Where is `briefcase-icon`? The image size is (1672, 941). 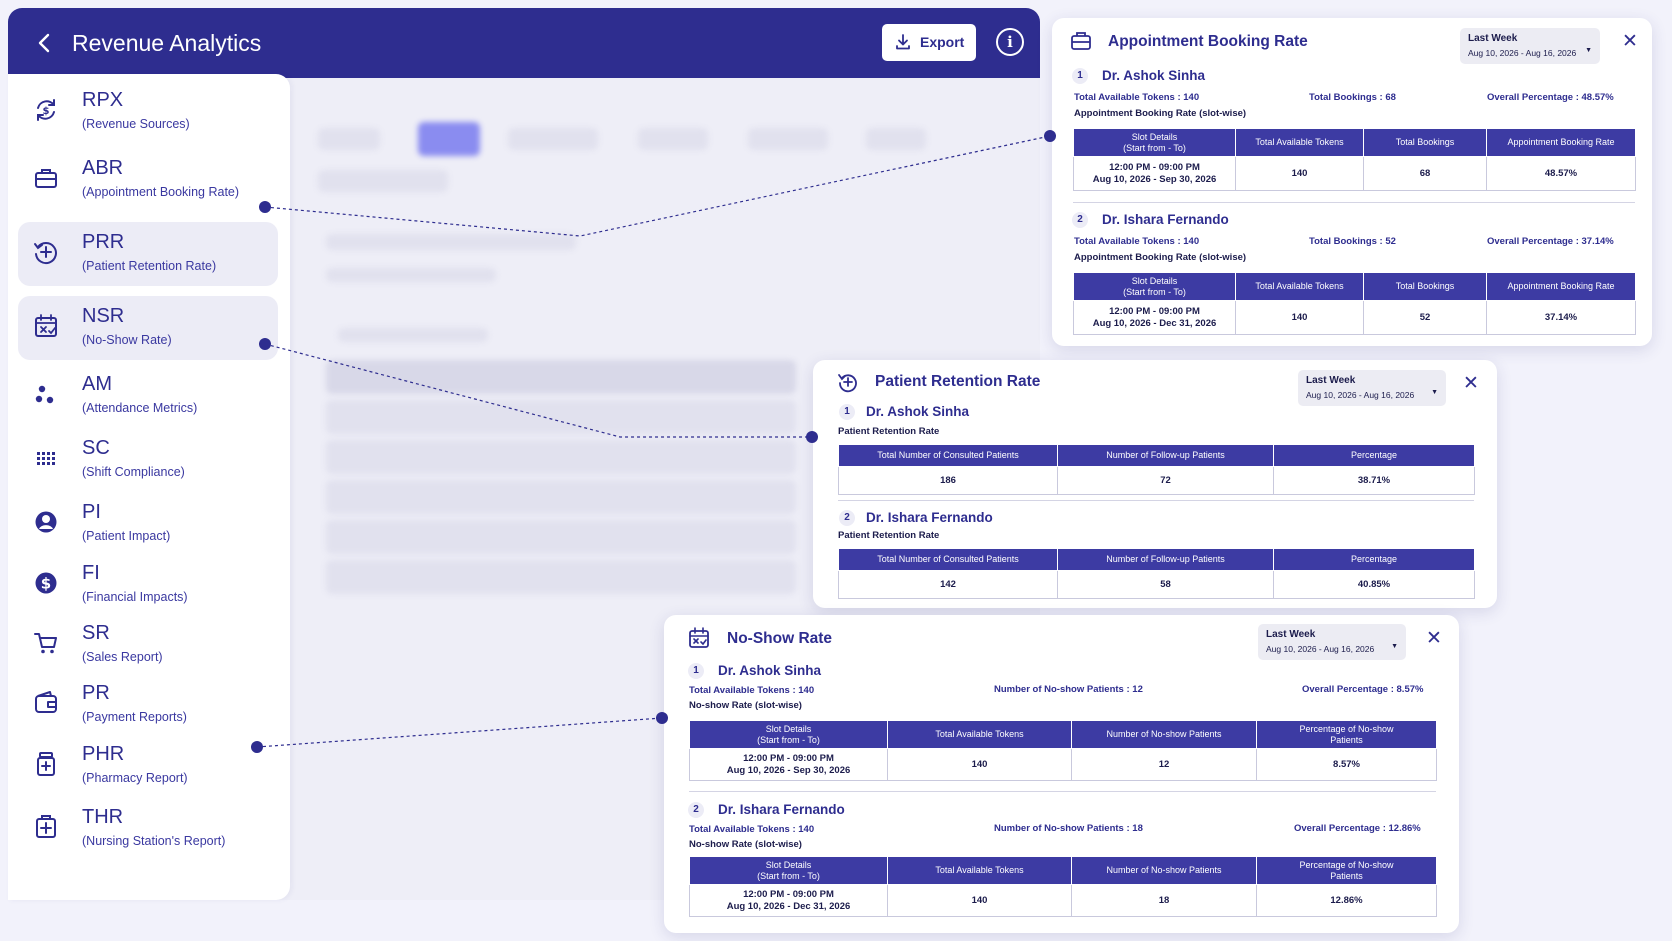
briefcase-icon is located at coordinates (1081, 41).